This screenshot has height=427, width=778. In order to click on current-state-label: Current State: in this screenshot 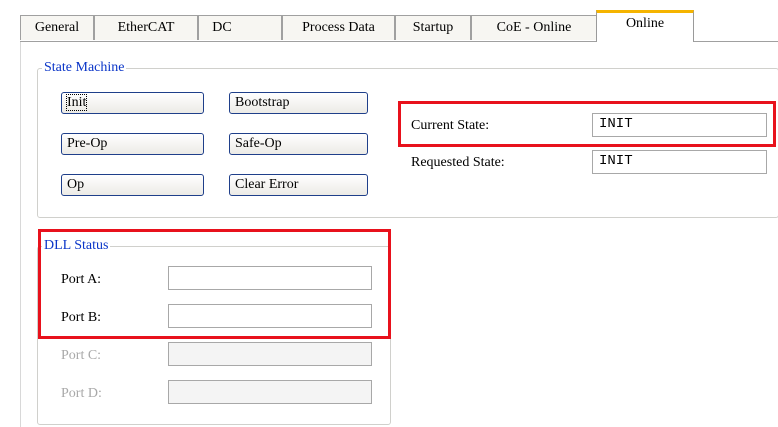, I will do `click(450, 125)`.